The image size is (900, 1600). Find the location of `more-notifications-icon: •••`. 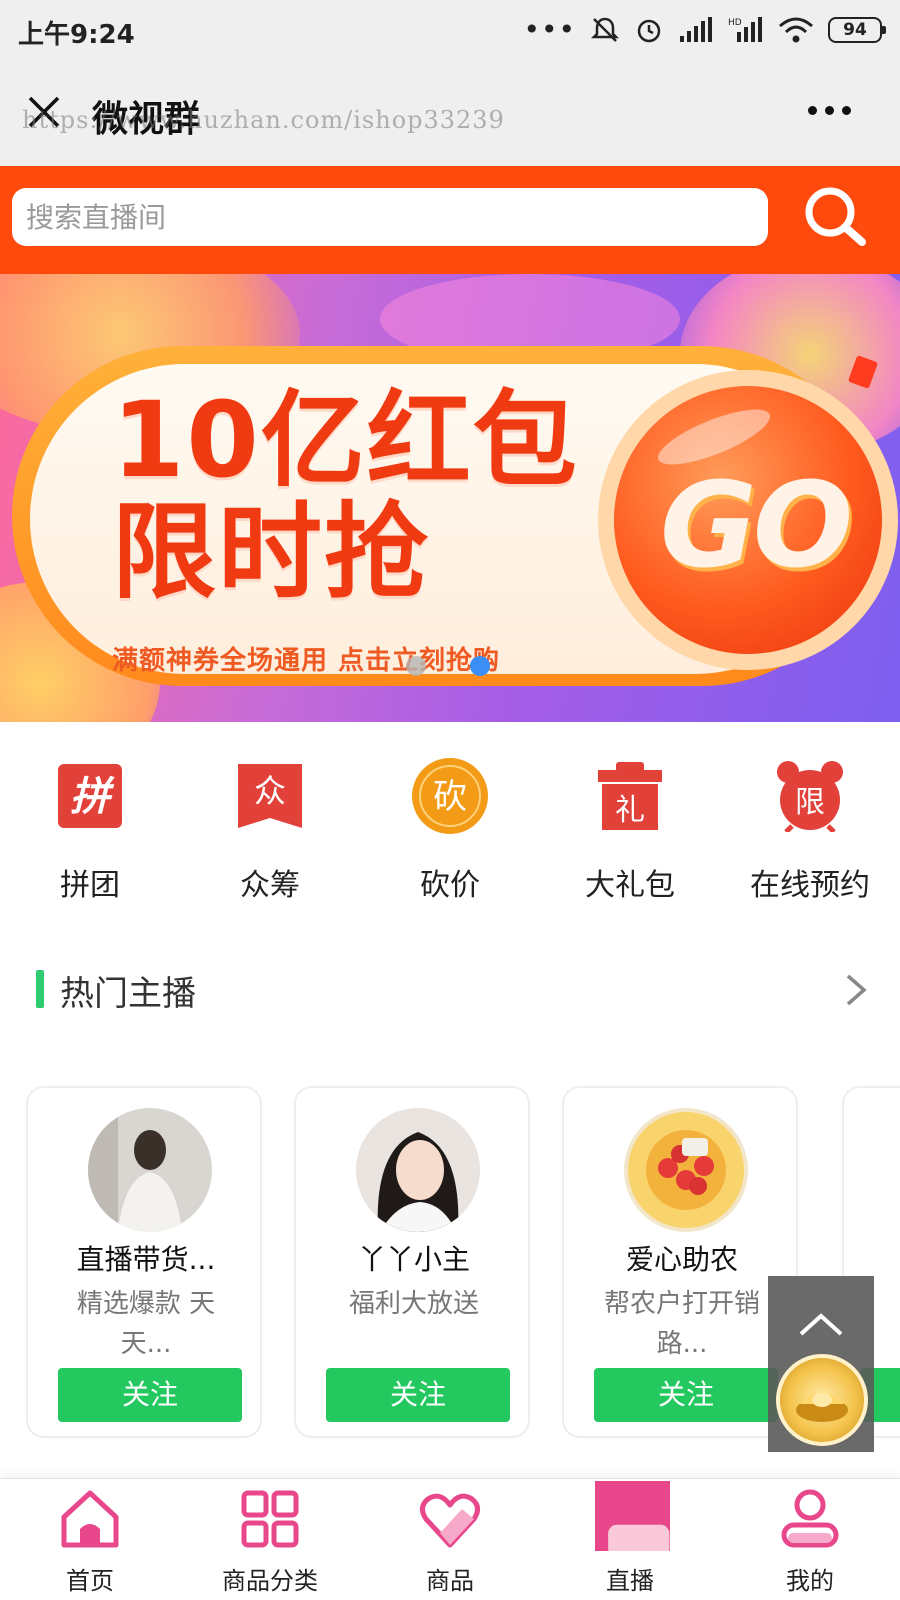

more-notifications-icon: ••• is located at coordinates (549, 29).